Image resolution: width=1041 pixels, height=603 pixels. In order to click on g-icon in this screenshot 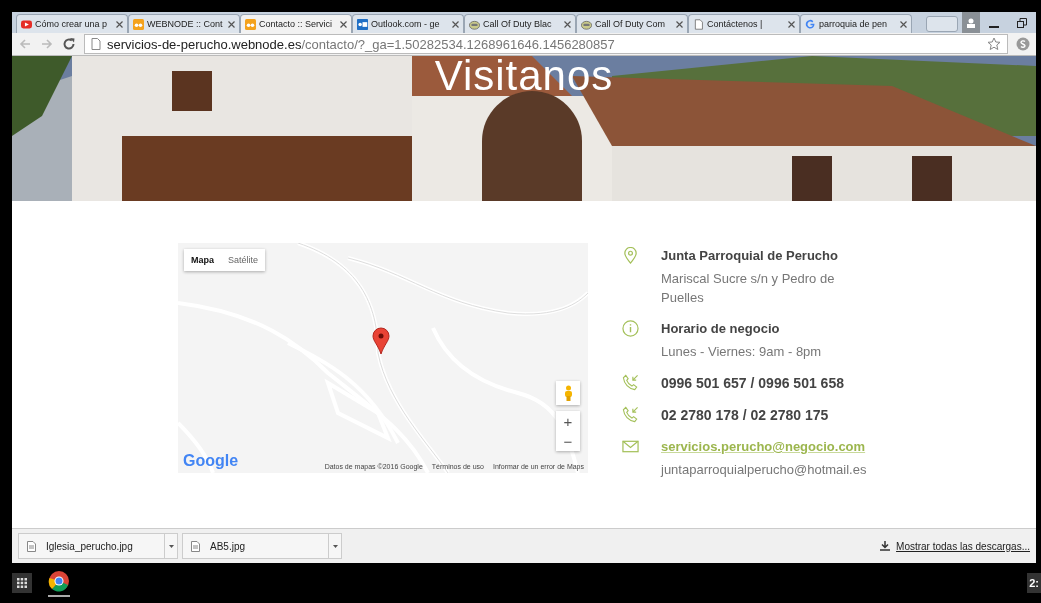, I will do `click(810, 24)`.